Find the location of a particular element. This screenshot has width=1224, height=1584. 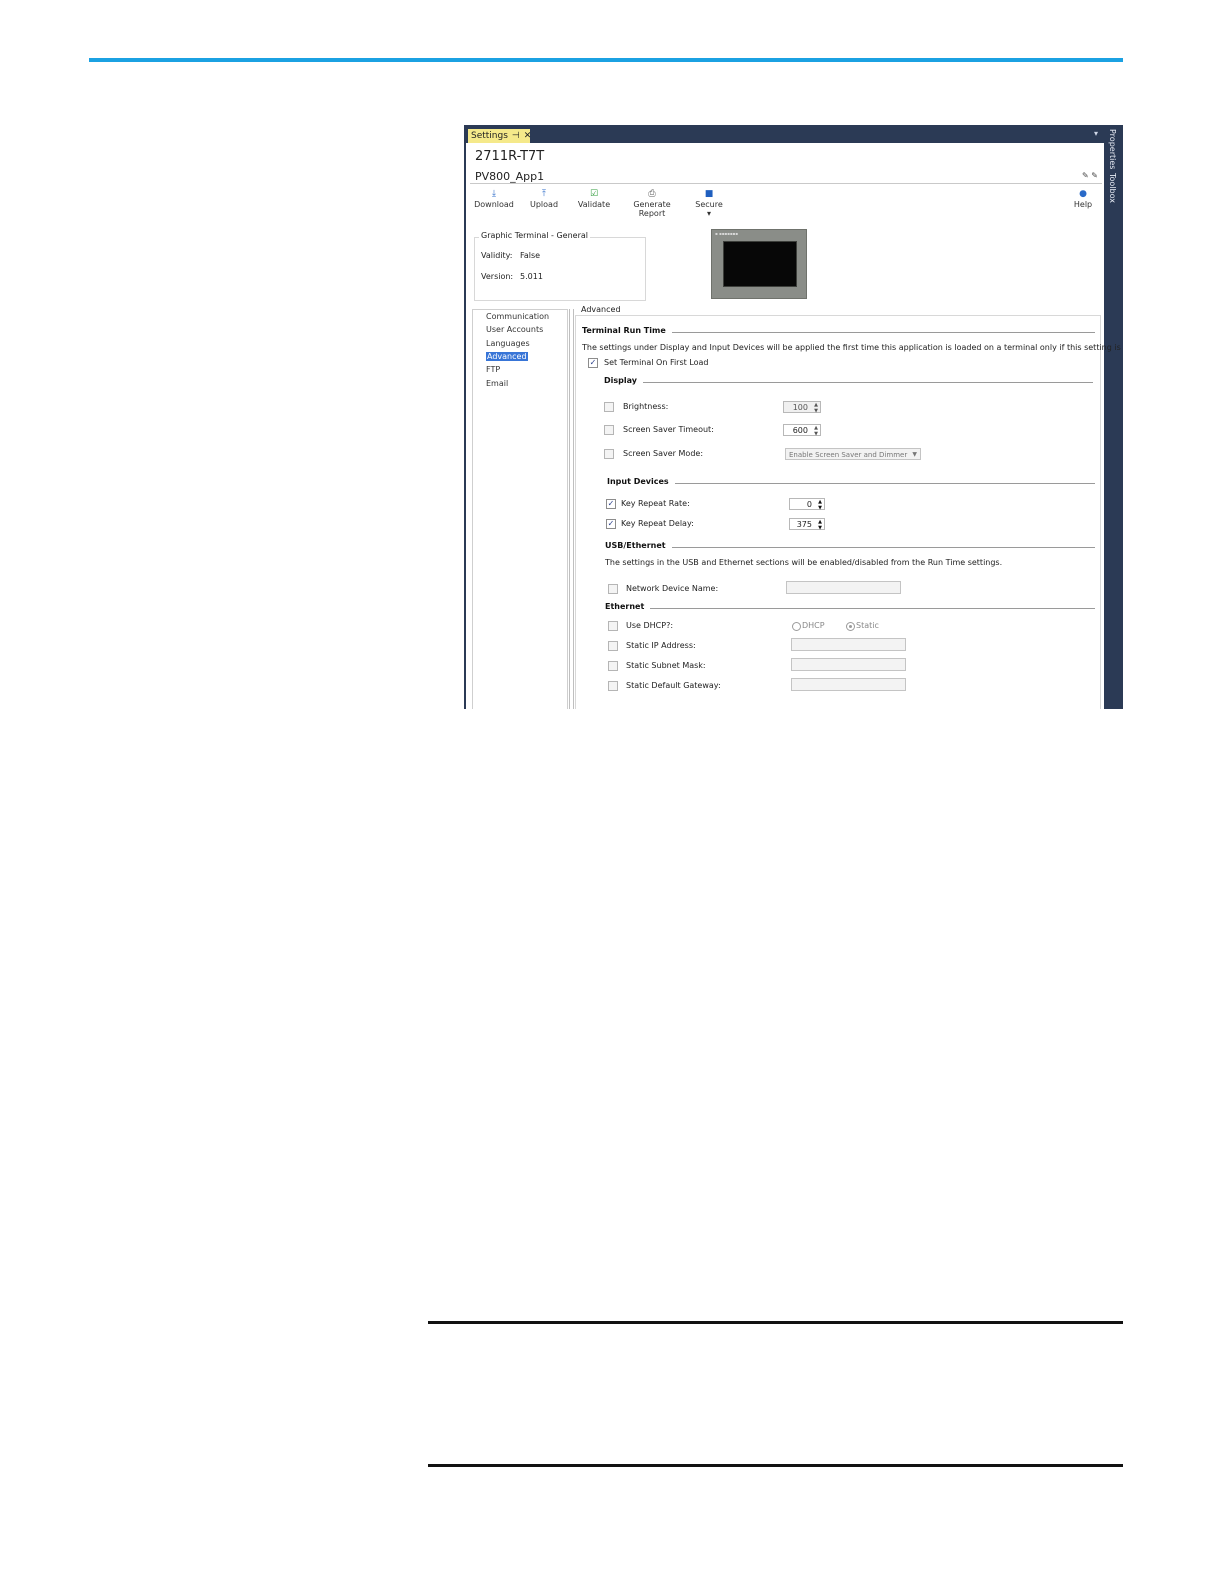

validity-label: Validity: is located at coordinates (497, 255).